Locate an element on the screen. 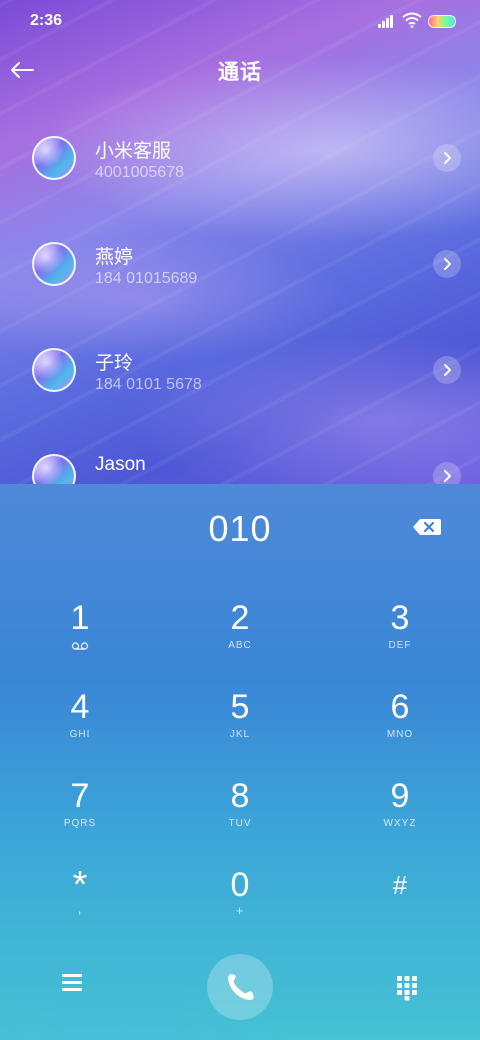 The width and height of the screenshot is (480, 1040). dial-key-digit: 8 is located at coordinates (240, 796).